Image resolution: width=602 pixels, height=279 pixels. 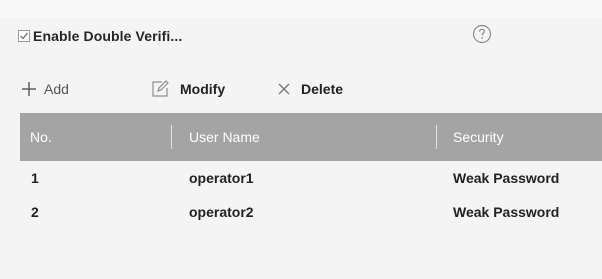 What do you see at coordinates (284, 89) in the screenshot?
I see `close-icon` at bounding box center [284, 89].